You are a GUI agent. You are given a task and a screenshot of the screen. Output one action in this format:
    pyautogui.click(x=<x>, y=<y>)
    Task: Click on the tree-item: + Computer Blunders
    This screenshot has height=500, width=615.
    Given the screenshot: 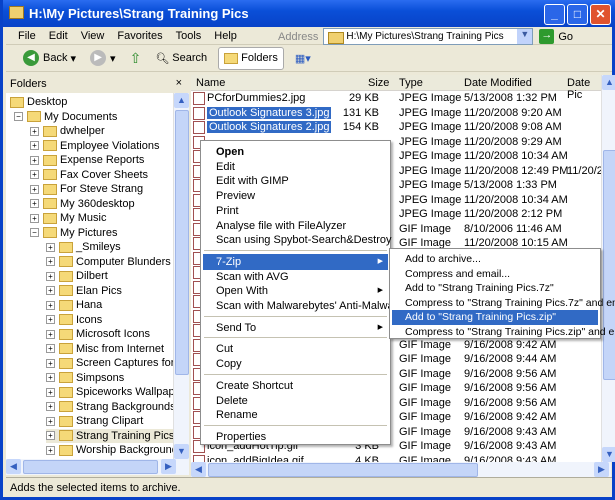 What is the action you would take?
    pyautogui.click(x=108, y=262)
    